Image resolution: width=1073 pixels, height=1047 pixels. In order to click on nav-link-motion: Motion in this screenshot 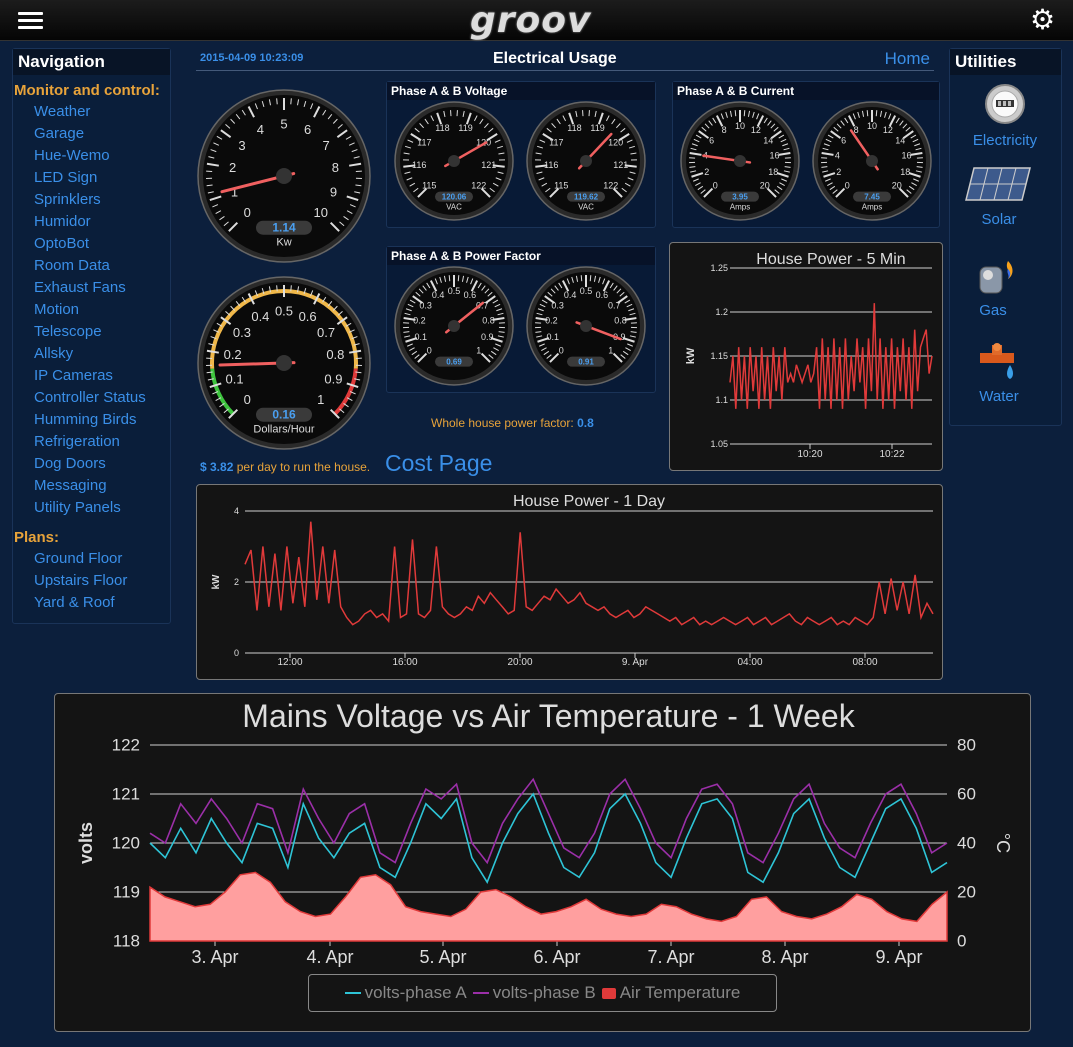, I will do `click(92, 310)`.